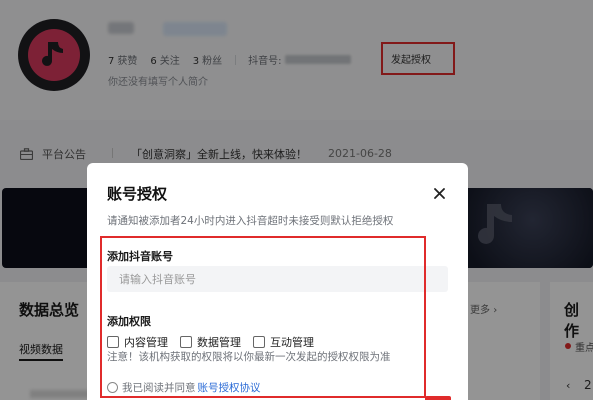 The height and width of the screenshot is (400, 593). Describe the element at coordinates (250, 221) in the screenshot. I see `dialog-description: 请通知被添加者24小时内进入抖音超时未接受则默认拒绝授权` at that location.